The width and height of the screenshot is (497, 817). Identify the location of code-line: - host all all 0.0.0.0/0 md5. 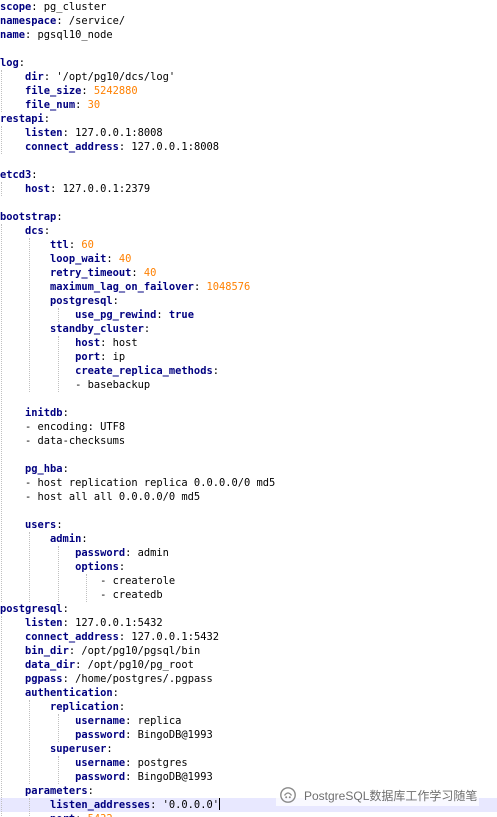
(248, 497).